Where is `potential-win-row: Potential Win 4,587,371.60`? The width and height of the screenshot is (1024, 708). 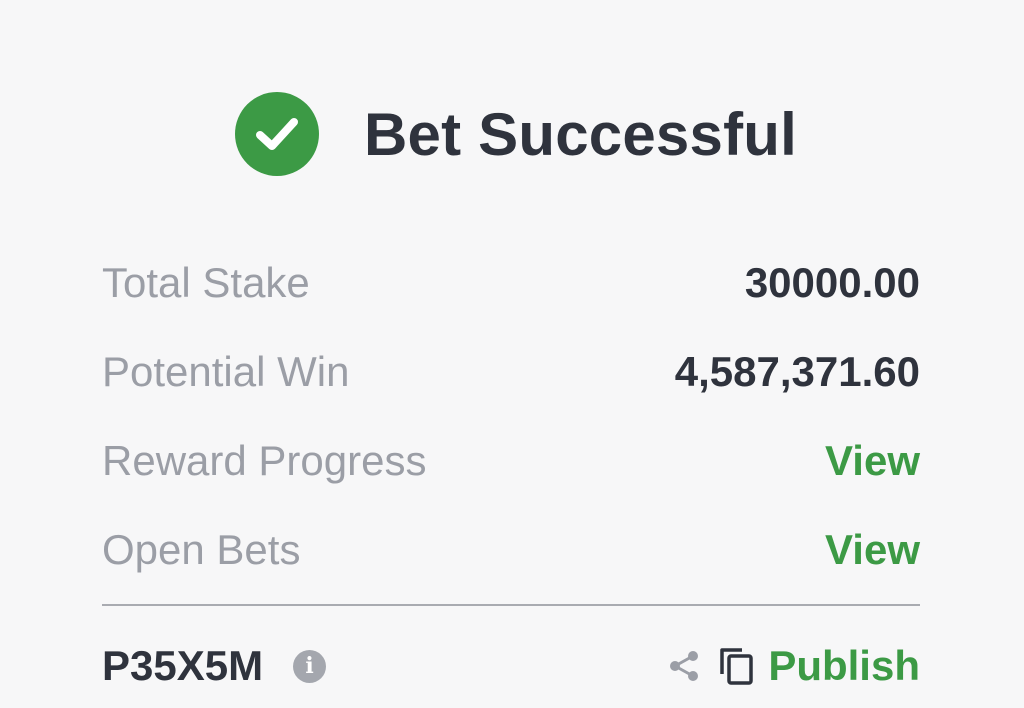
potential-win-row: Potential Win 4,587,371.60 is located at coordinates (511, 371).